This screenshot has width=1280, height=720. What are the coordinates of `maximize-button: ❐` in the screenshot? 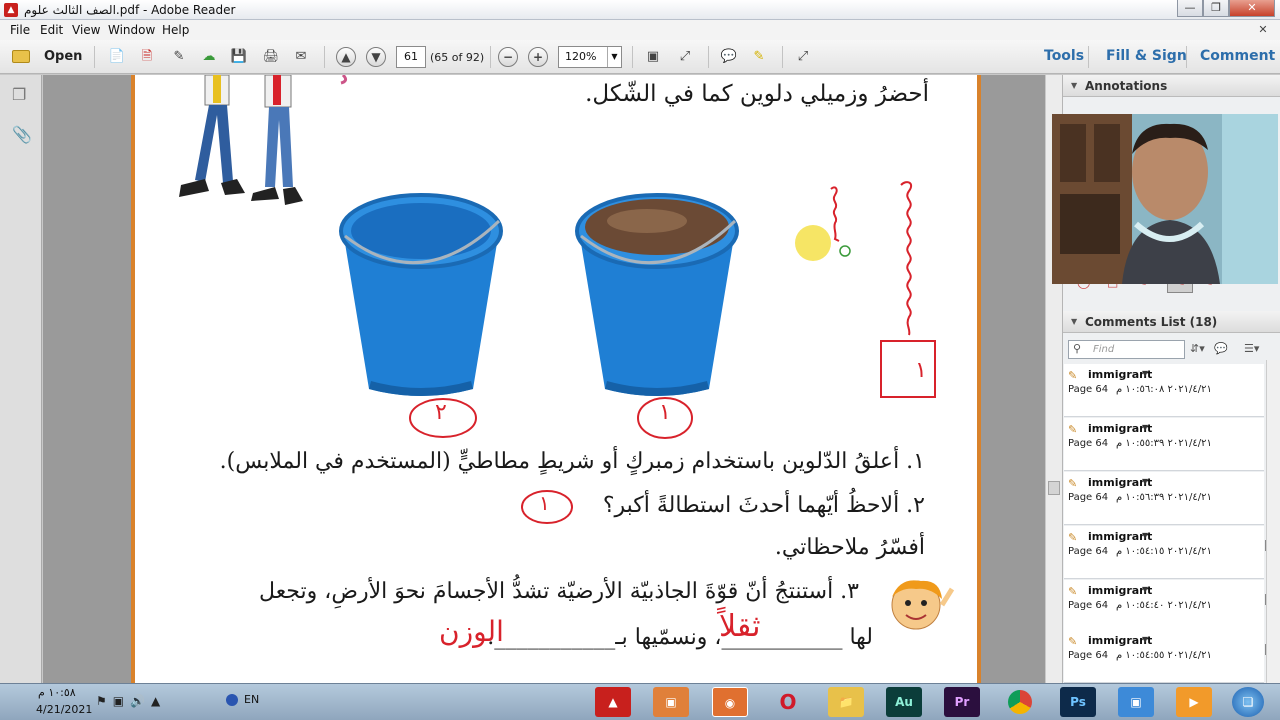 It's located at (1216, 8).